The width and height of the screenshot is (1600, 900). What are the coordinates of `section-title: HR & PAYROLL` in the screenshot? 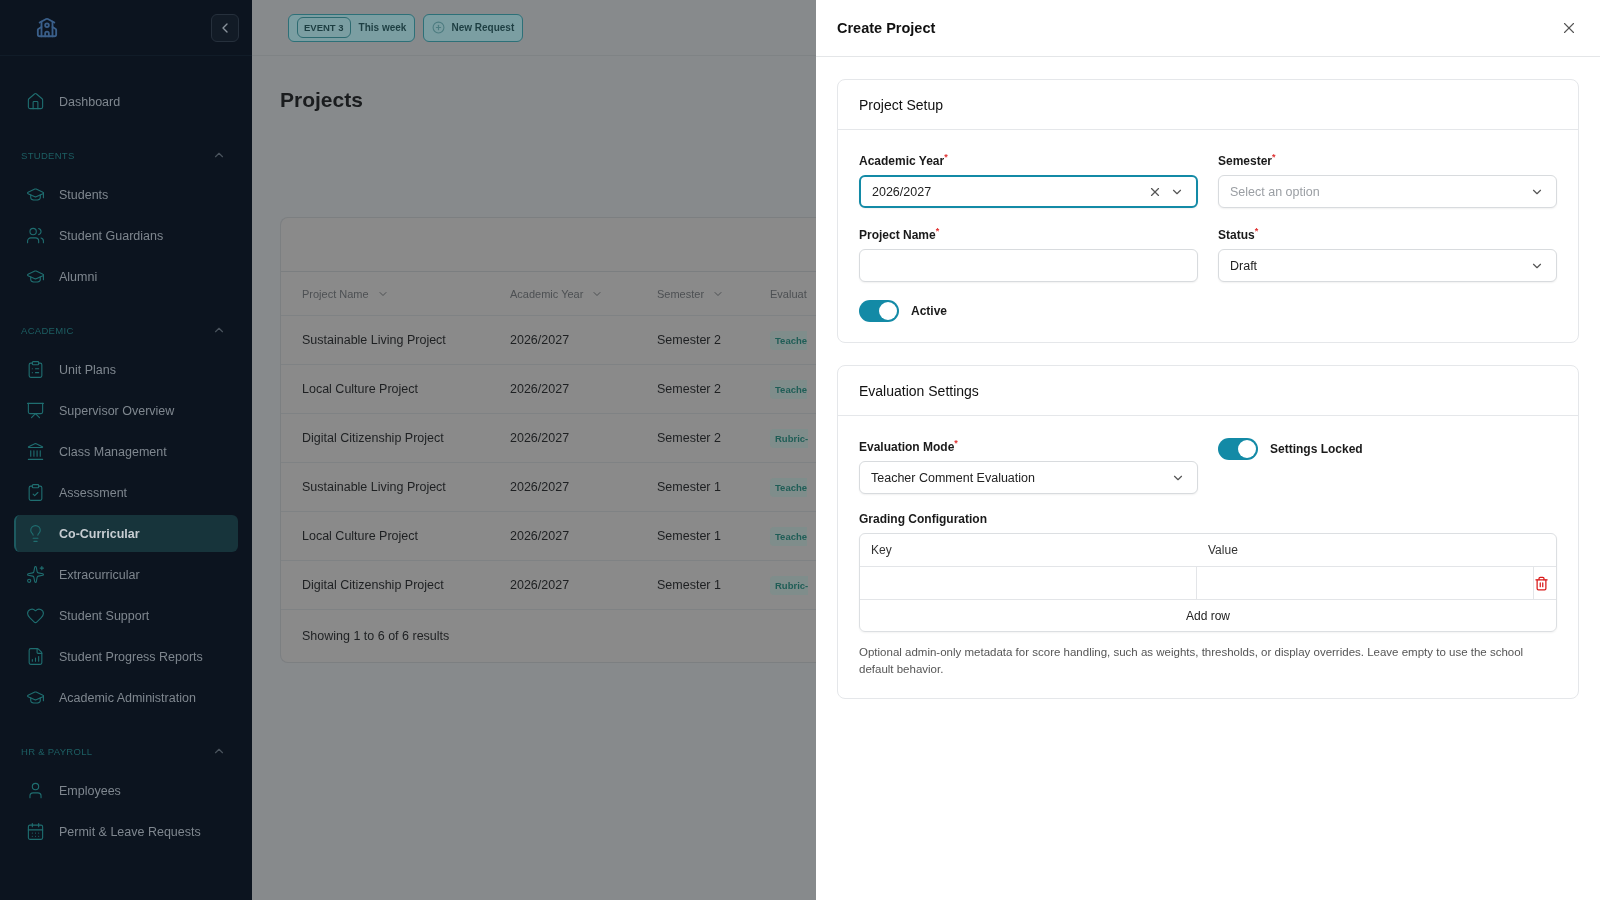 It's located at (57, 751).